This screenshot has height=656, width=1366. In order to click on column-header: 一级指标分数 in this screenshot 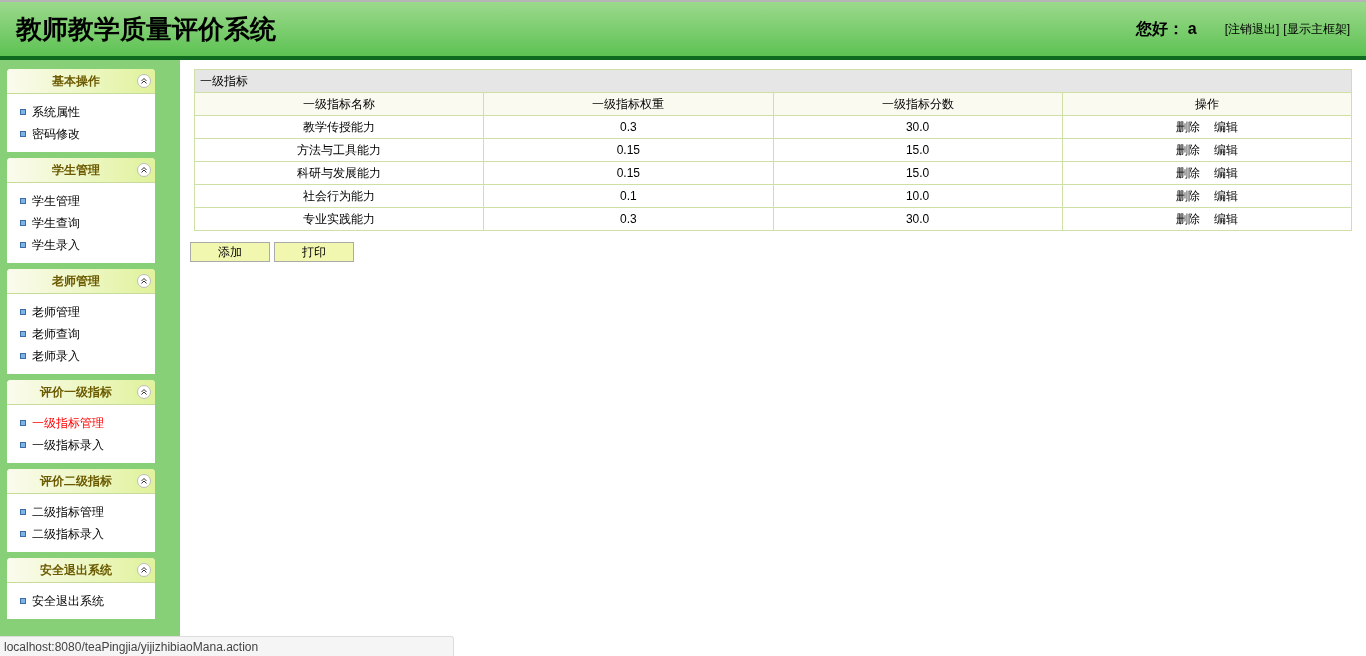, I will do `click(918, 104)`.